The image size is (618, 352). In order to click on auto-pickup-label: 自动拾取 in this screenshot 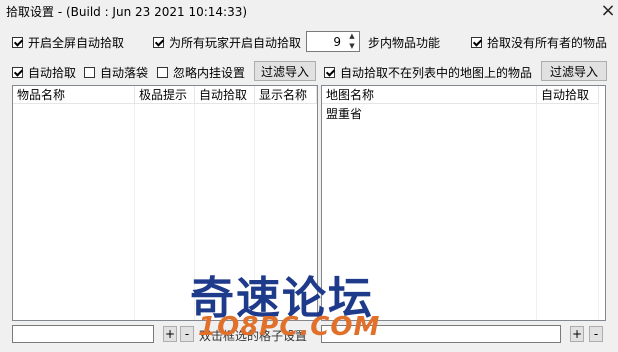, I will do `click(52, 73)`.